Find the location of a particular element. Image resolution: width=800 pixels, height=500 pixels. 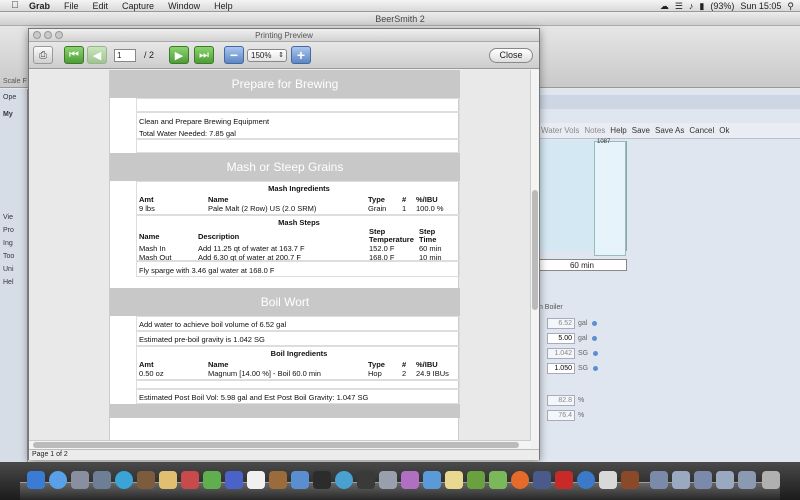

col-amt: Amt is located at coordinates (146, 199).